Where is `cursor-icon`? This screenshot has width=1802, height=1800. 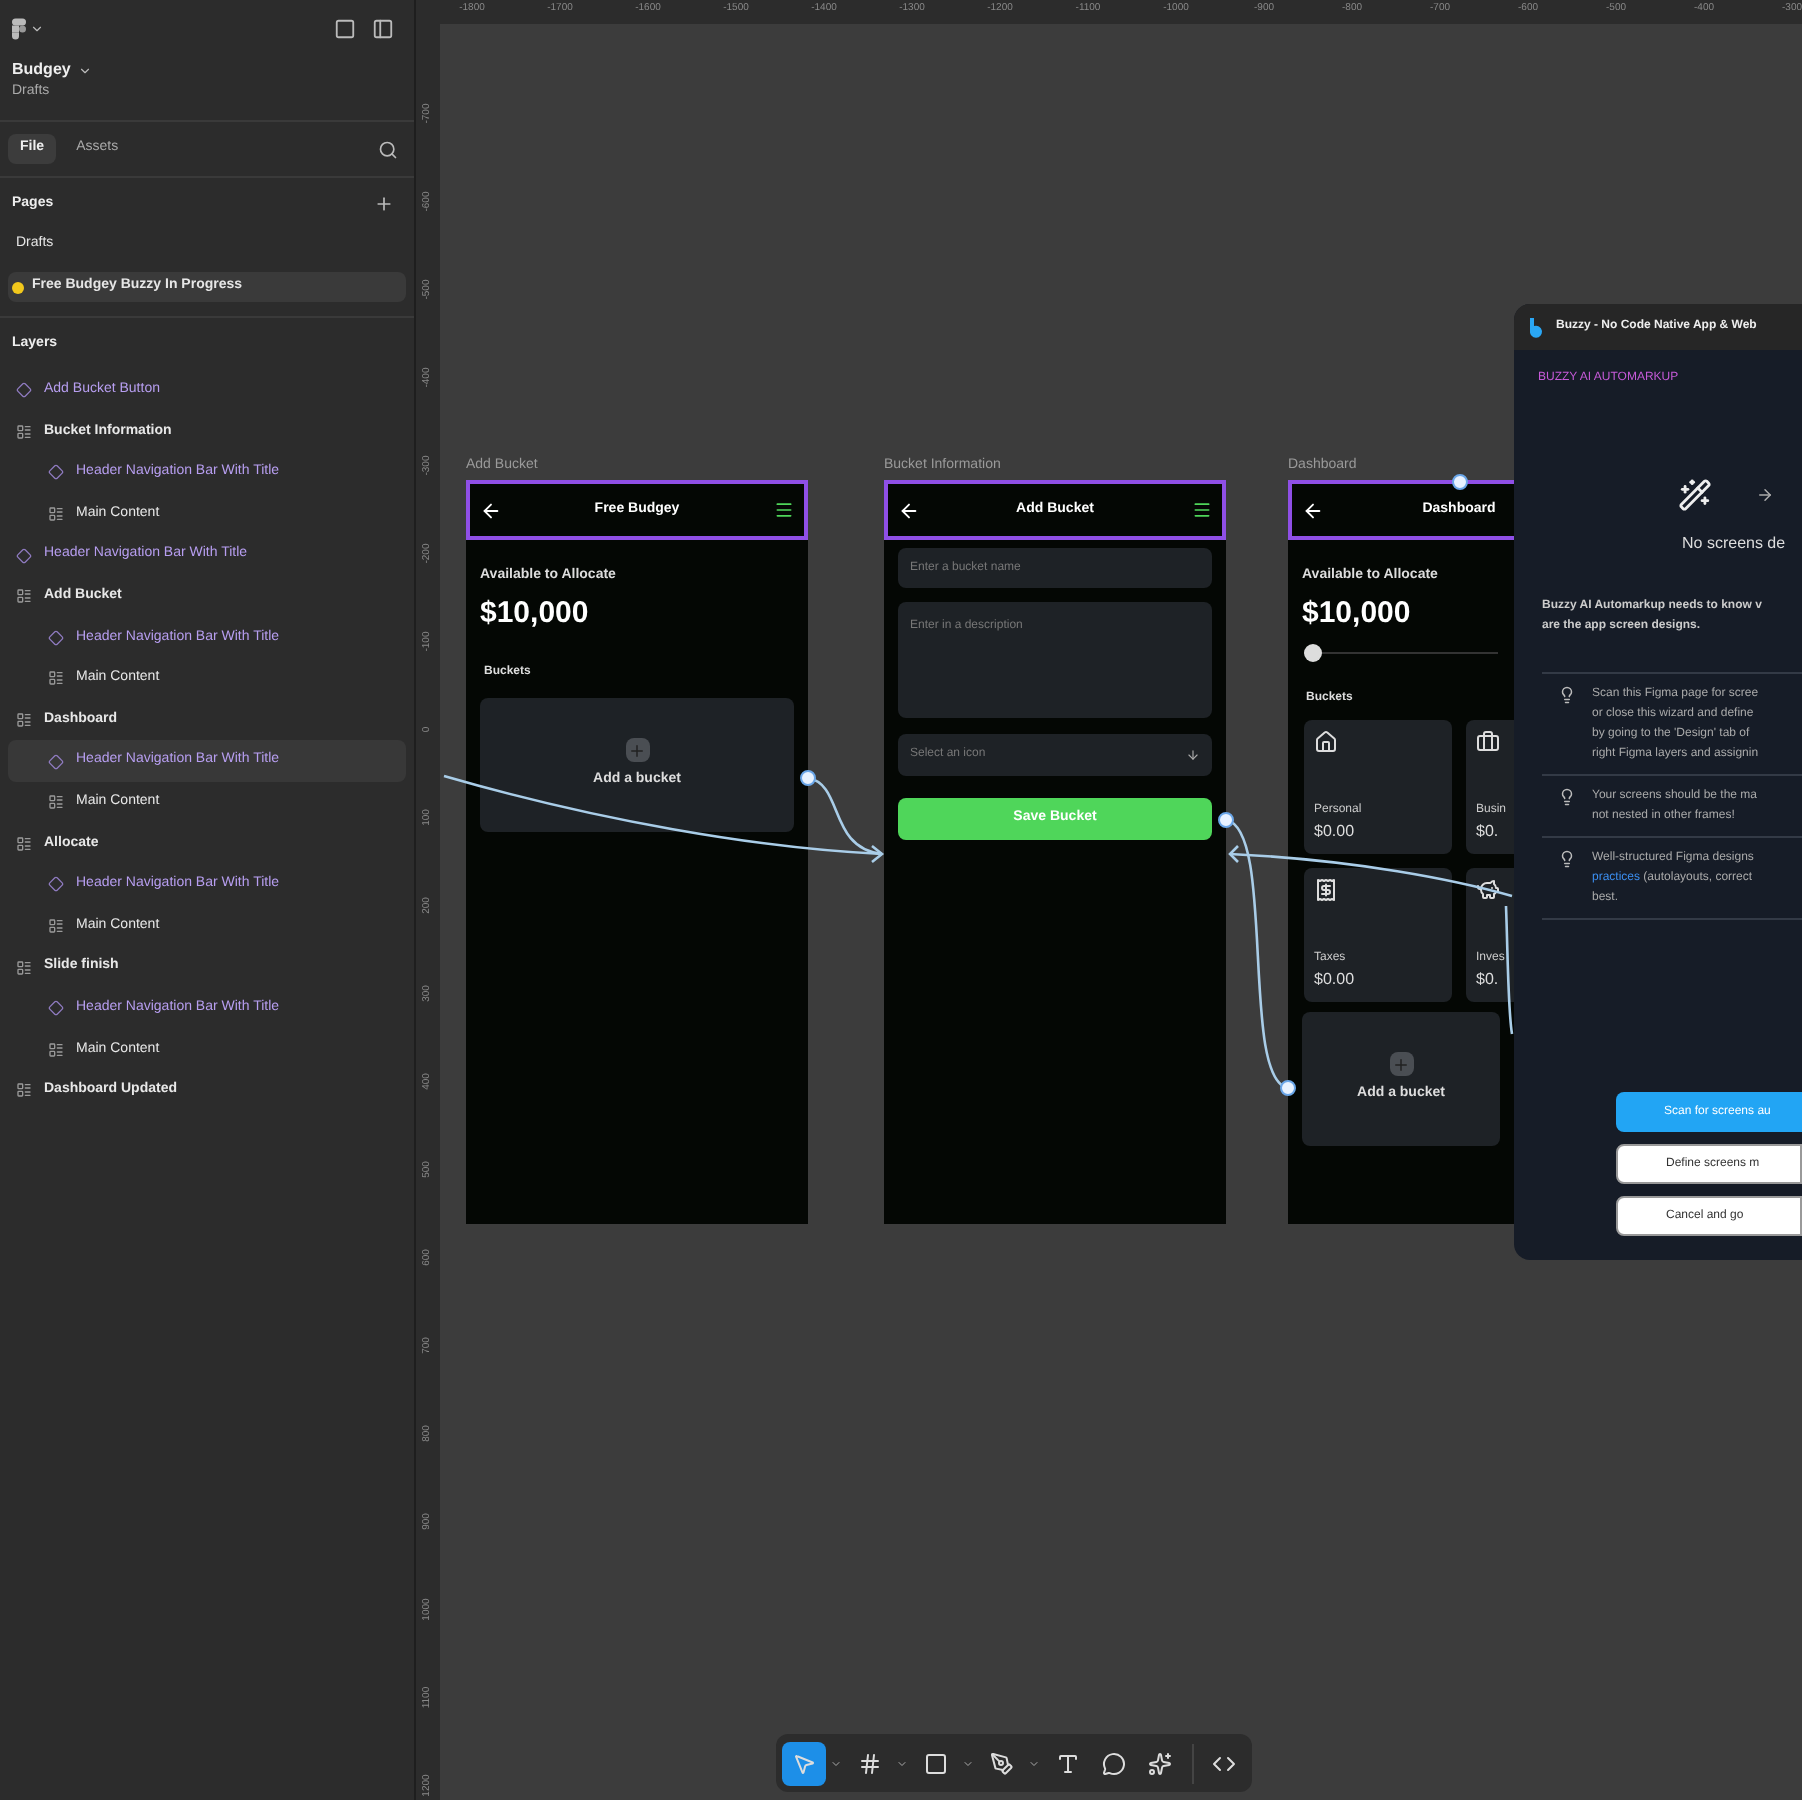 cursor-icon is located at coordinates (804, 1763).